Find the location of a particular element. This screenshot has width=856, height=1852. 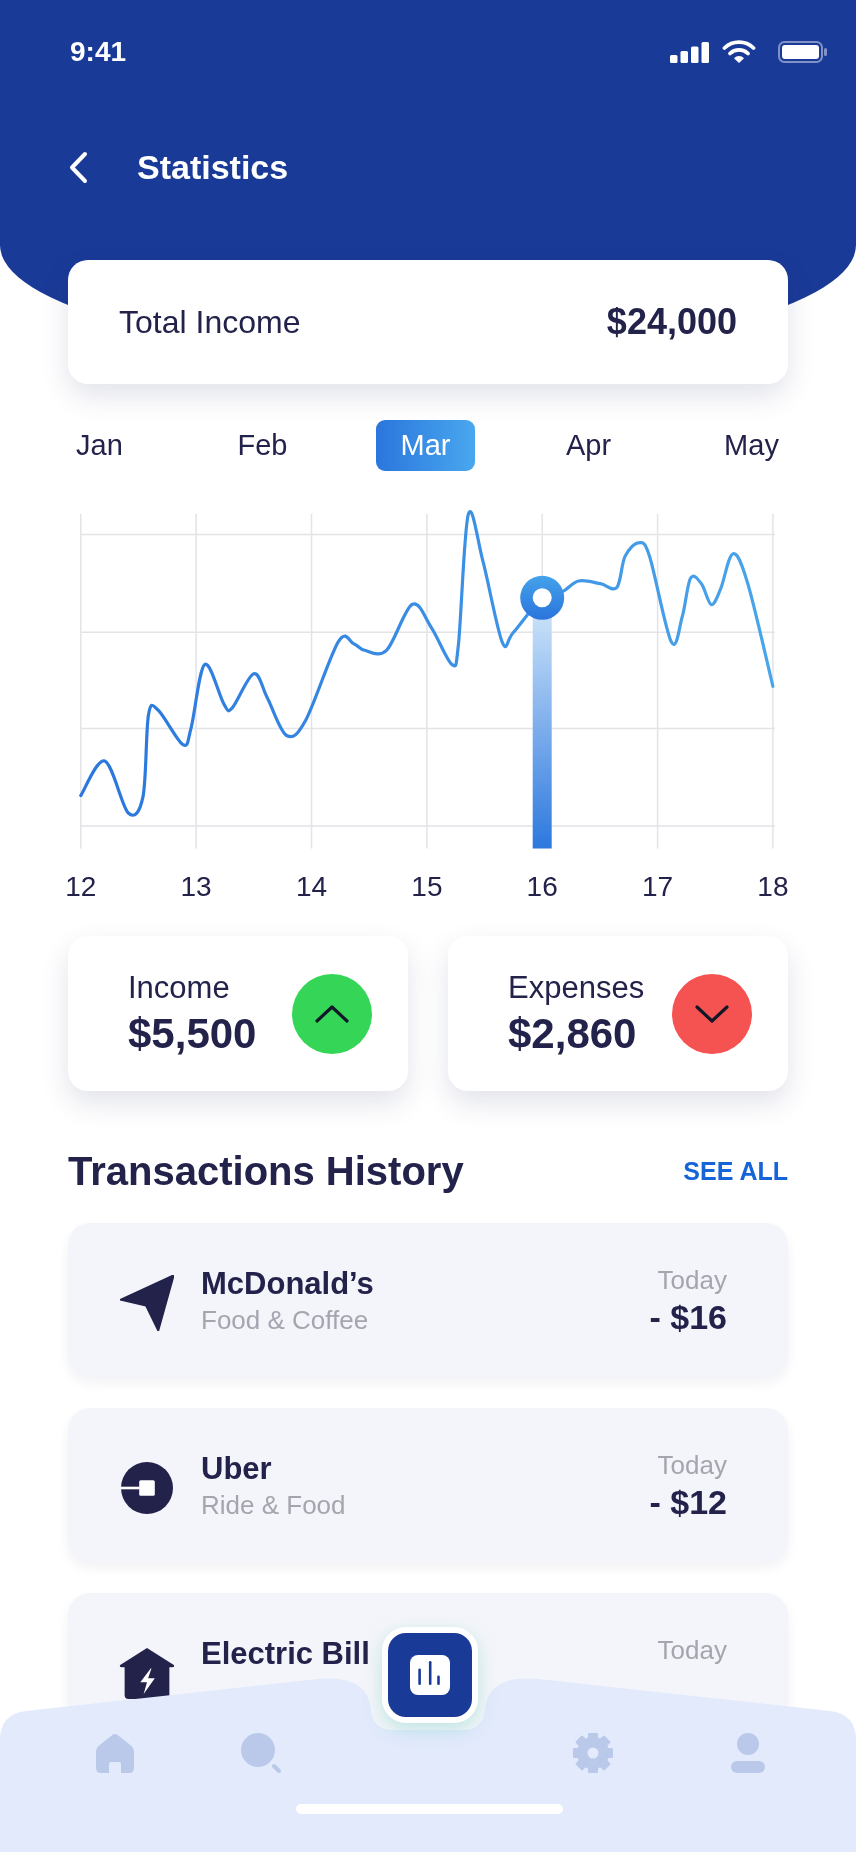

settings-icon is located at coordinates (593, 1753).